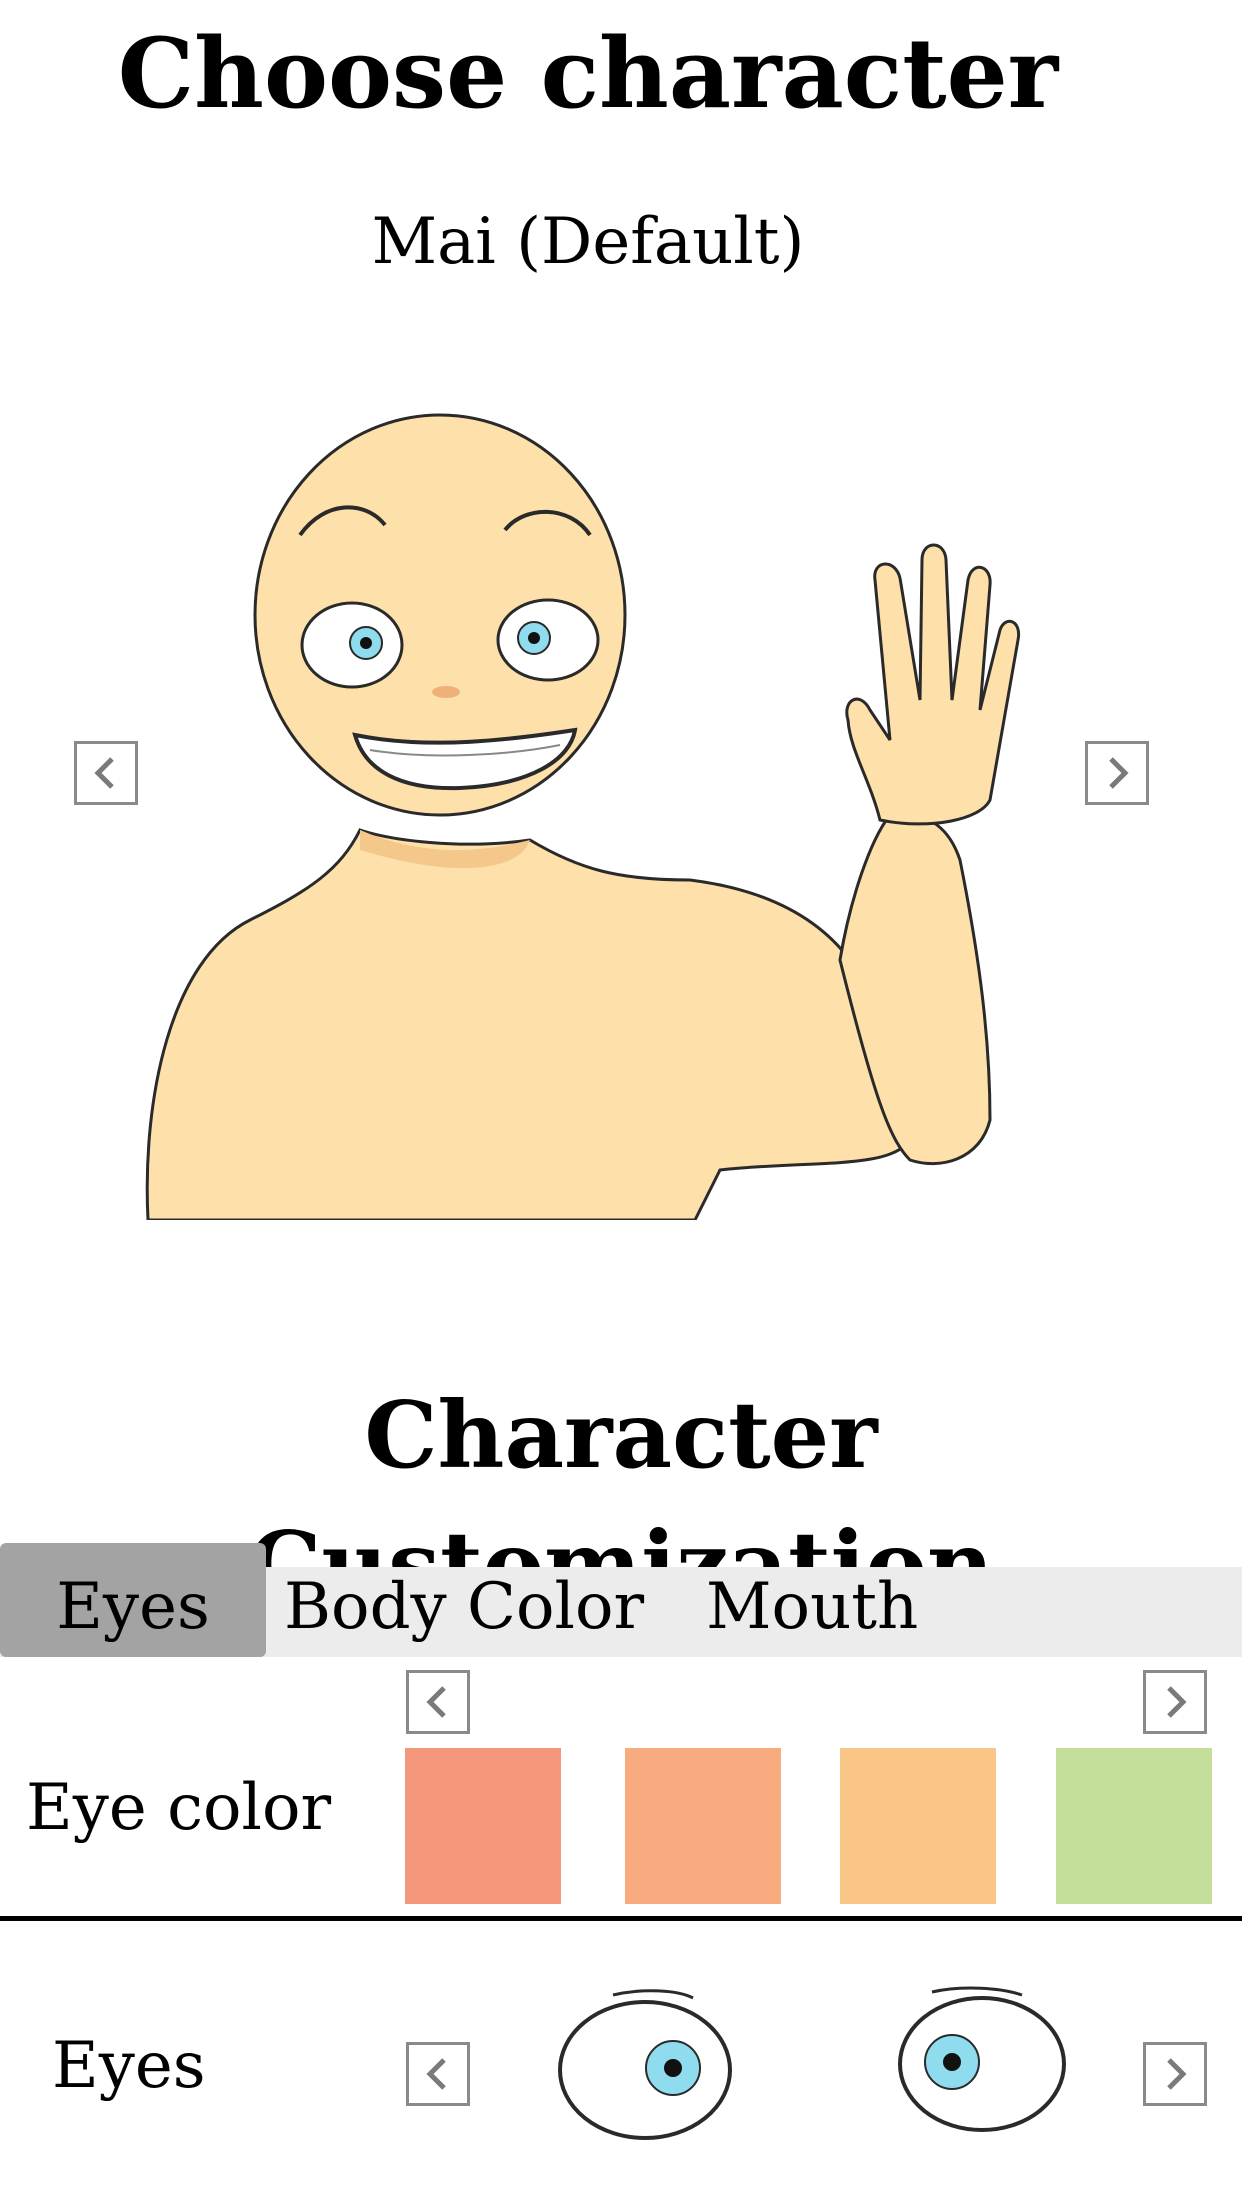 This screenshot has height=2208, width=1242. I want to click on next-character-button, so click(1117, 773).